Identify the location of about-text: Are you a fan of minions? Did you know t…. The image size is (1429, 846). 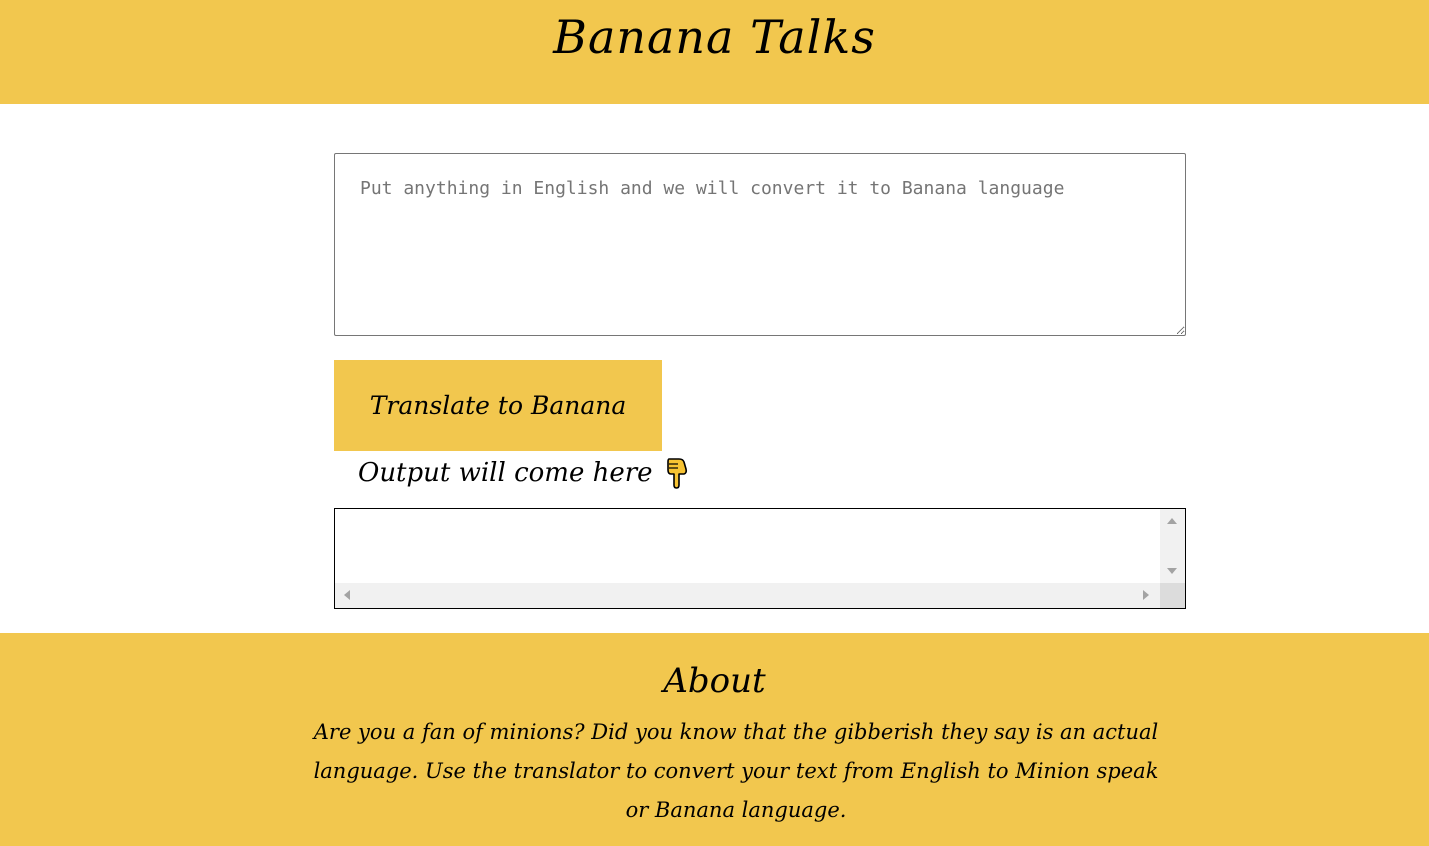
(736, 771).